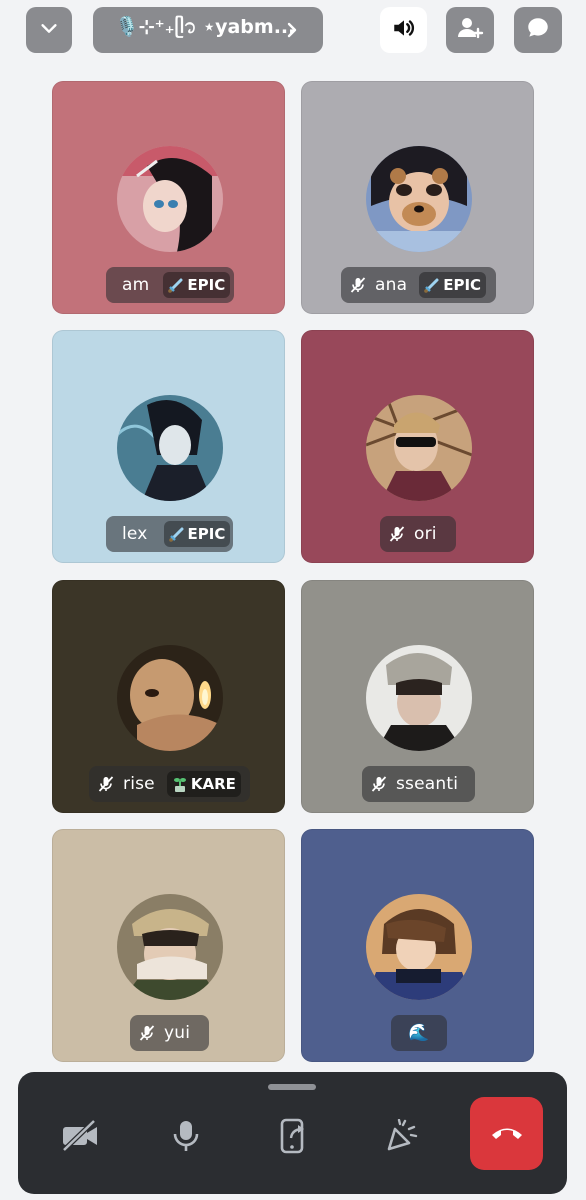 Image resolution: width=586 pixels, height=1200 pixels. I want to click on participant-name: ori, so click(425, 534).